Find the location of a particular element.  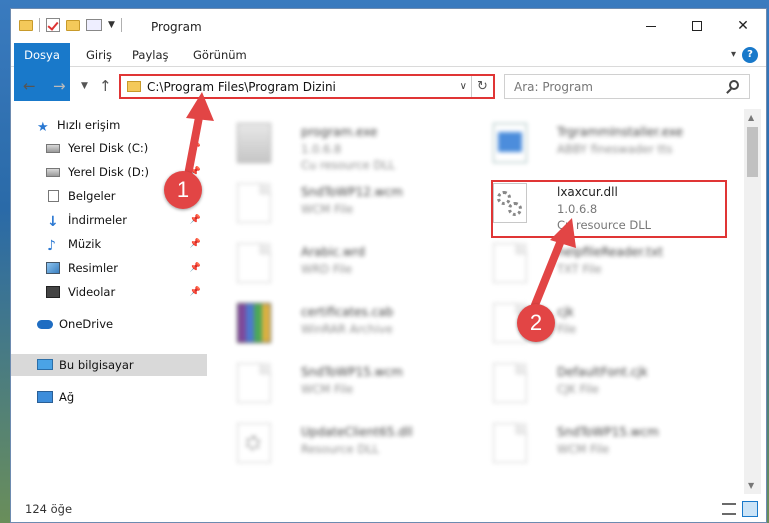

close-icon: ✕ is located at coordinates (743, 26).